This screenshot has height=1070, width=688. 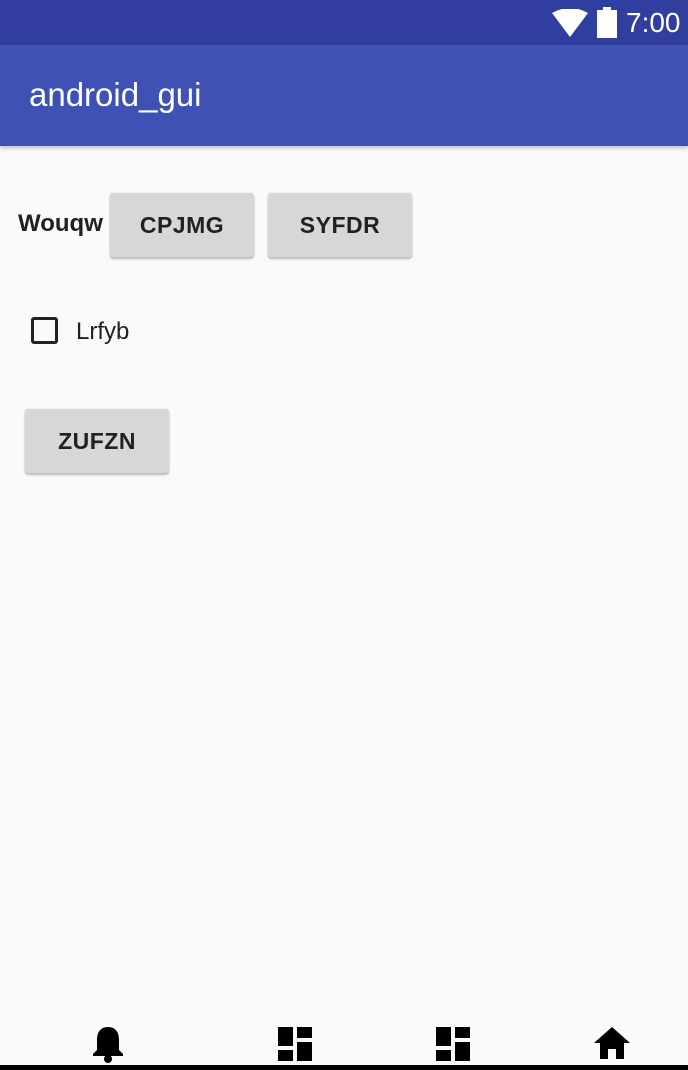 What do you see at coordinates (115, 94) in the screenshot?
I see `app-title: android_gui` at bounding box center [115, 94].